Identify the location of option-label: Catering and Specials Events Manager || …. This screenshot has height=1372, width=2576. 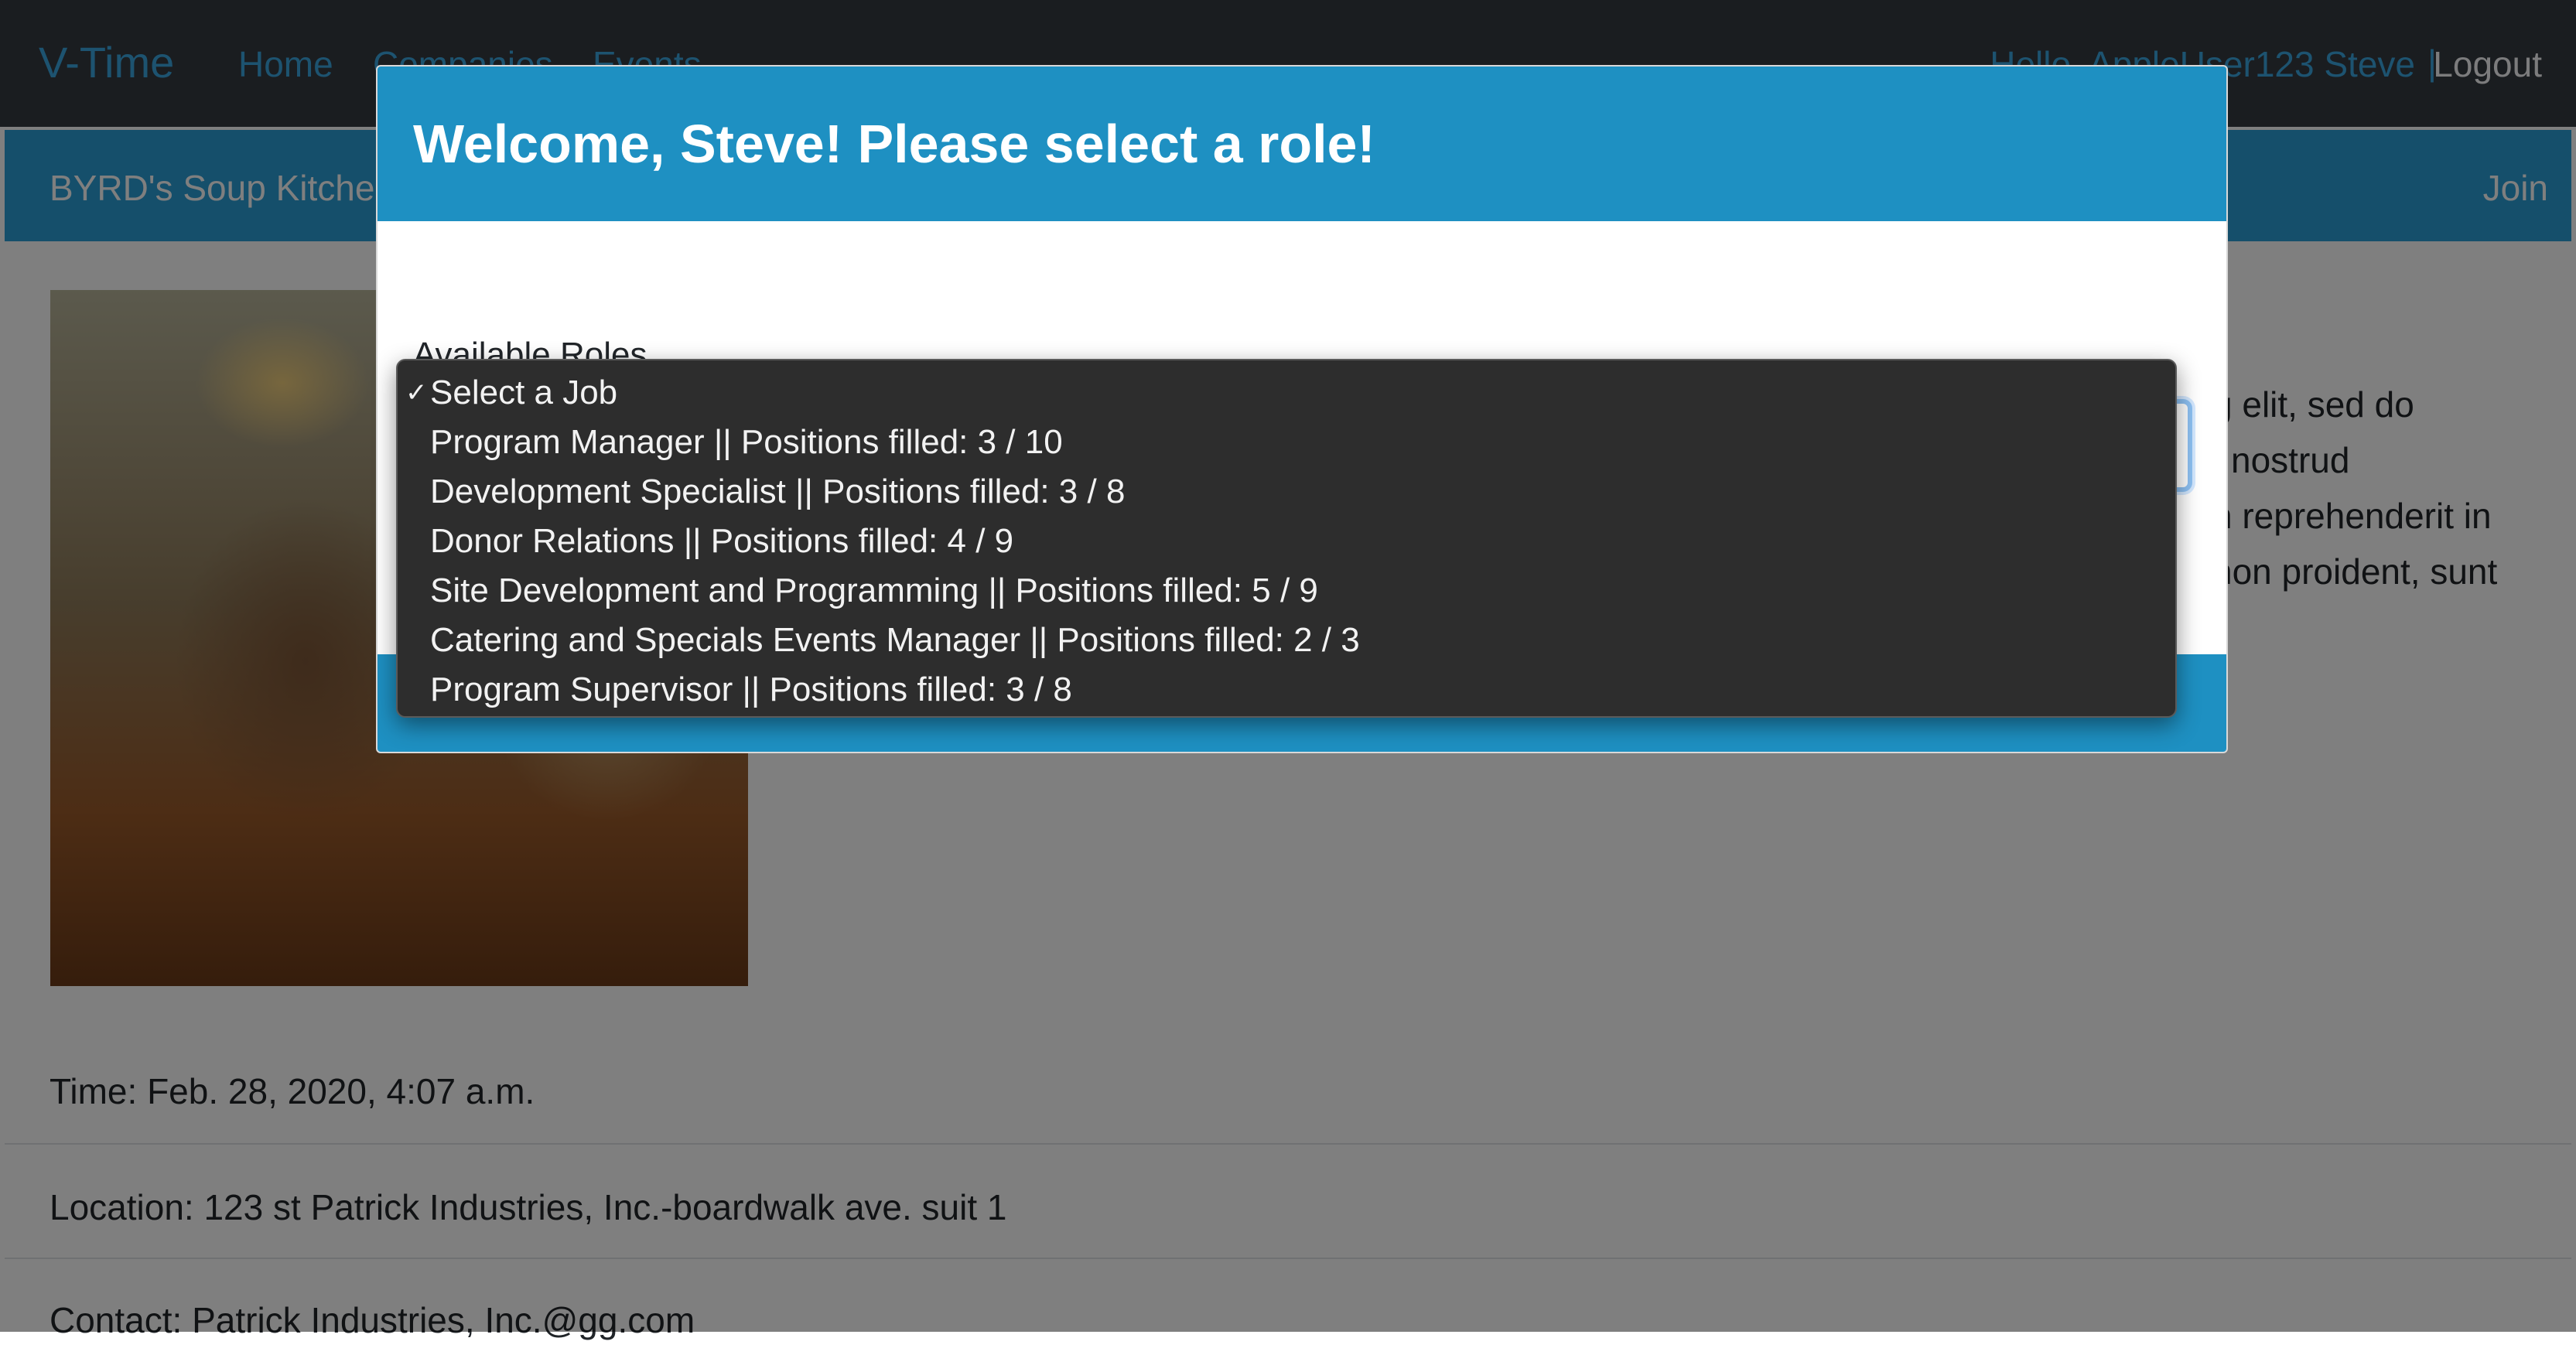
(895, 640).